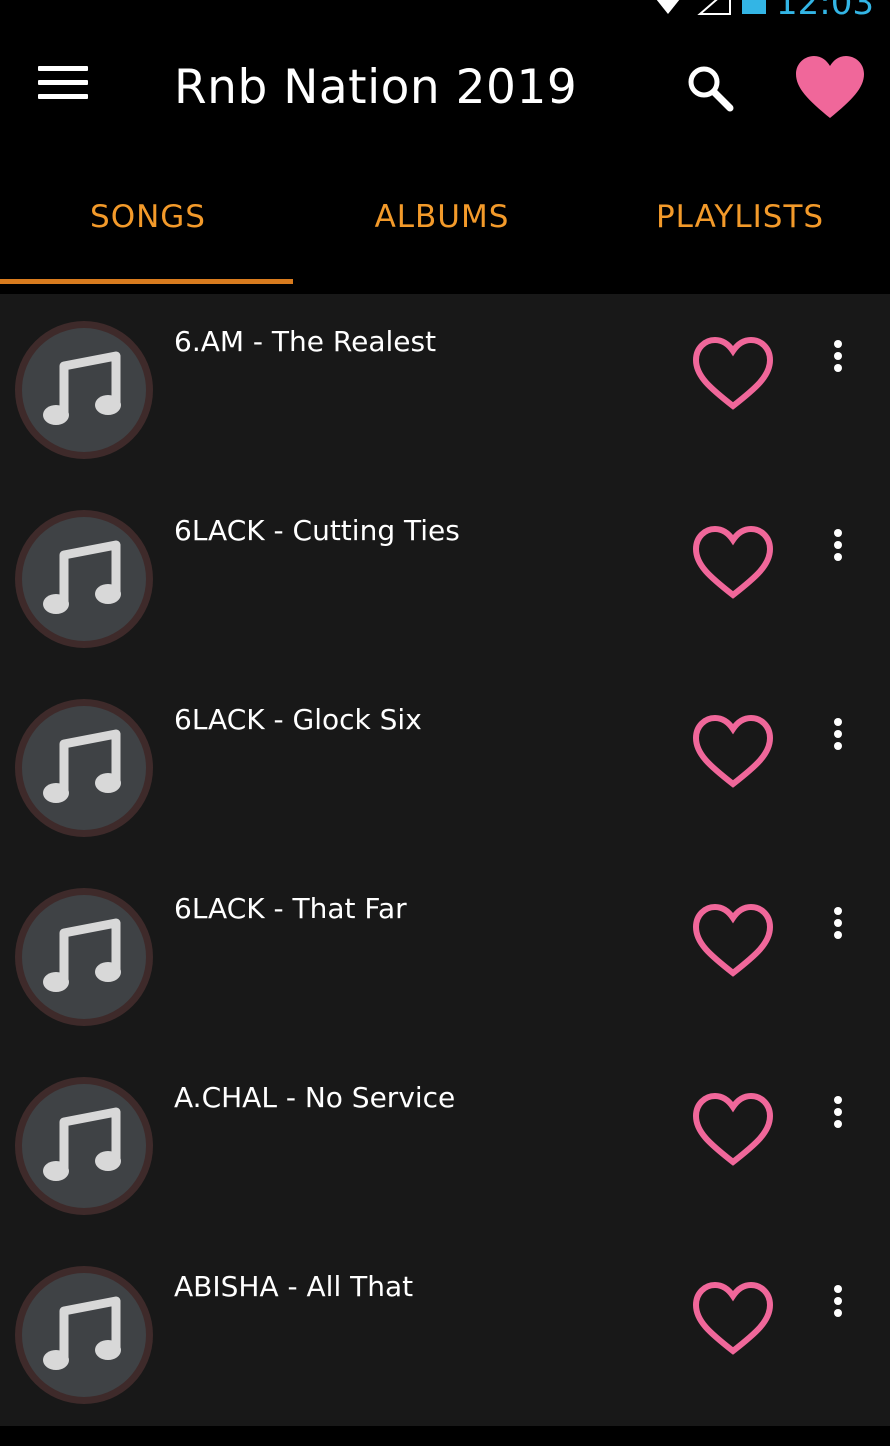 The width and height of the screenshot is (890, 1446). Describe the element at coordinates (376, 87) in the screenshot. I see `app-title: Rnb Nation 2019` at that location.